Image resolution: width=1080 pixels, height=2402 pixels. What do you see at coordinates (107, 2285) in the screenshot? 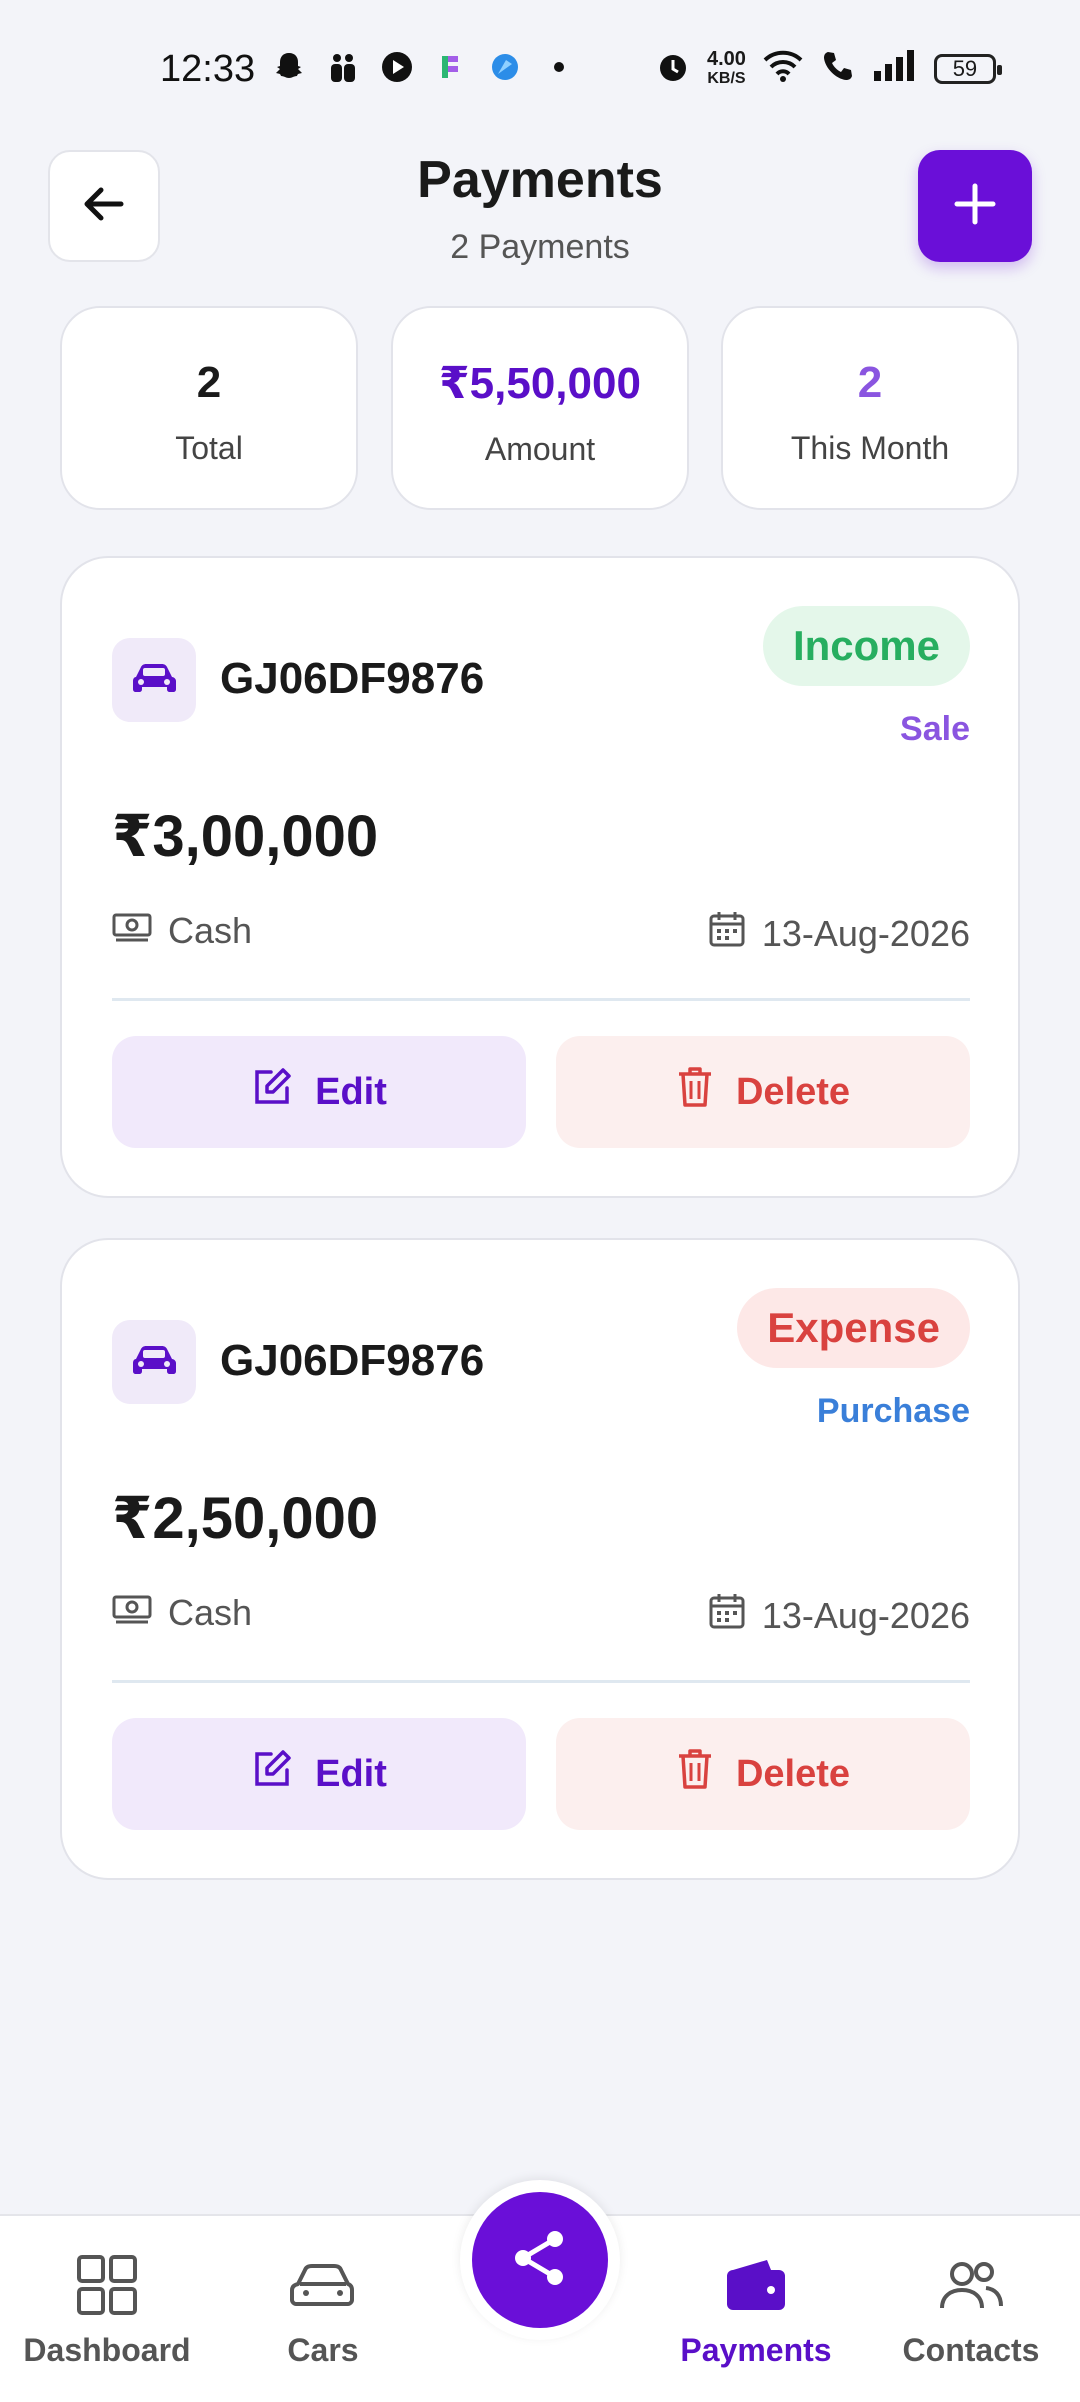
I see `grid-icon` at bounding box center [107, 2285].